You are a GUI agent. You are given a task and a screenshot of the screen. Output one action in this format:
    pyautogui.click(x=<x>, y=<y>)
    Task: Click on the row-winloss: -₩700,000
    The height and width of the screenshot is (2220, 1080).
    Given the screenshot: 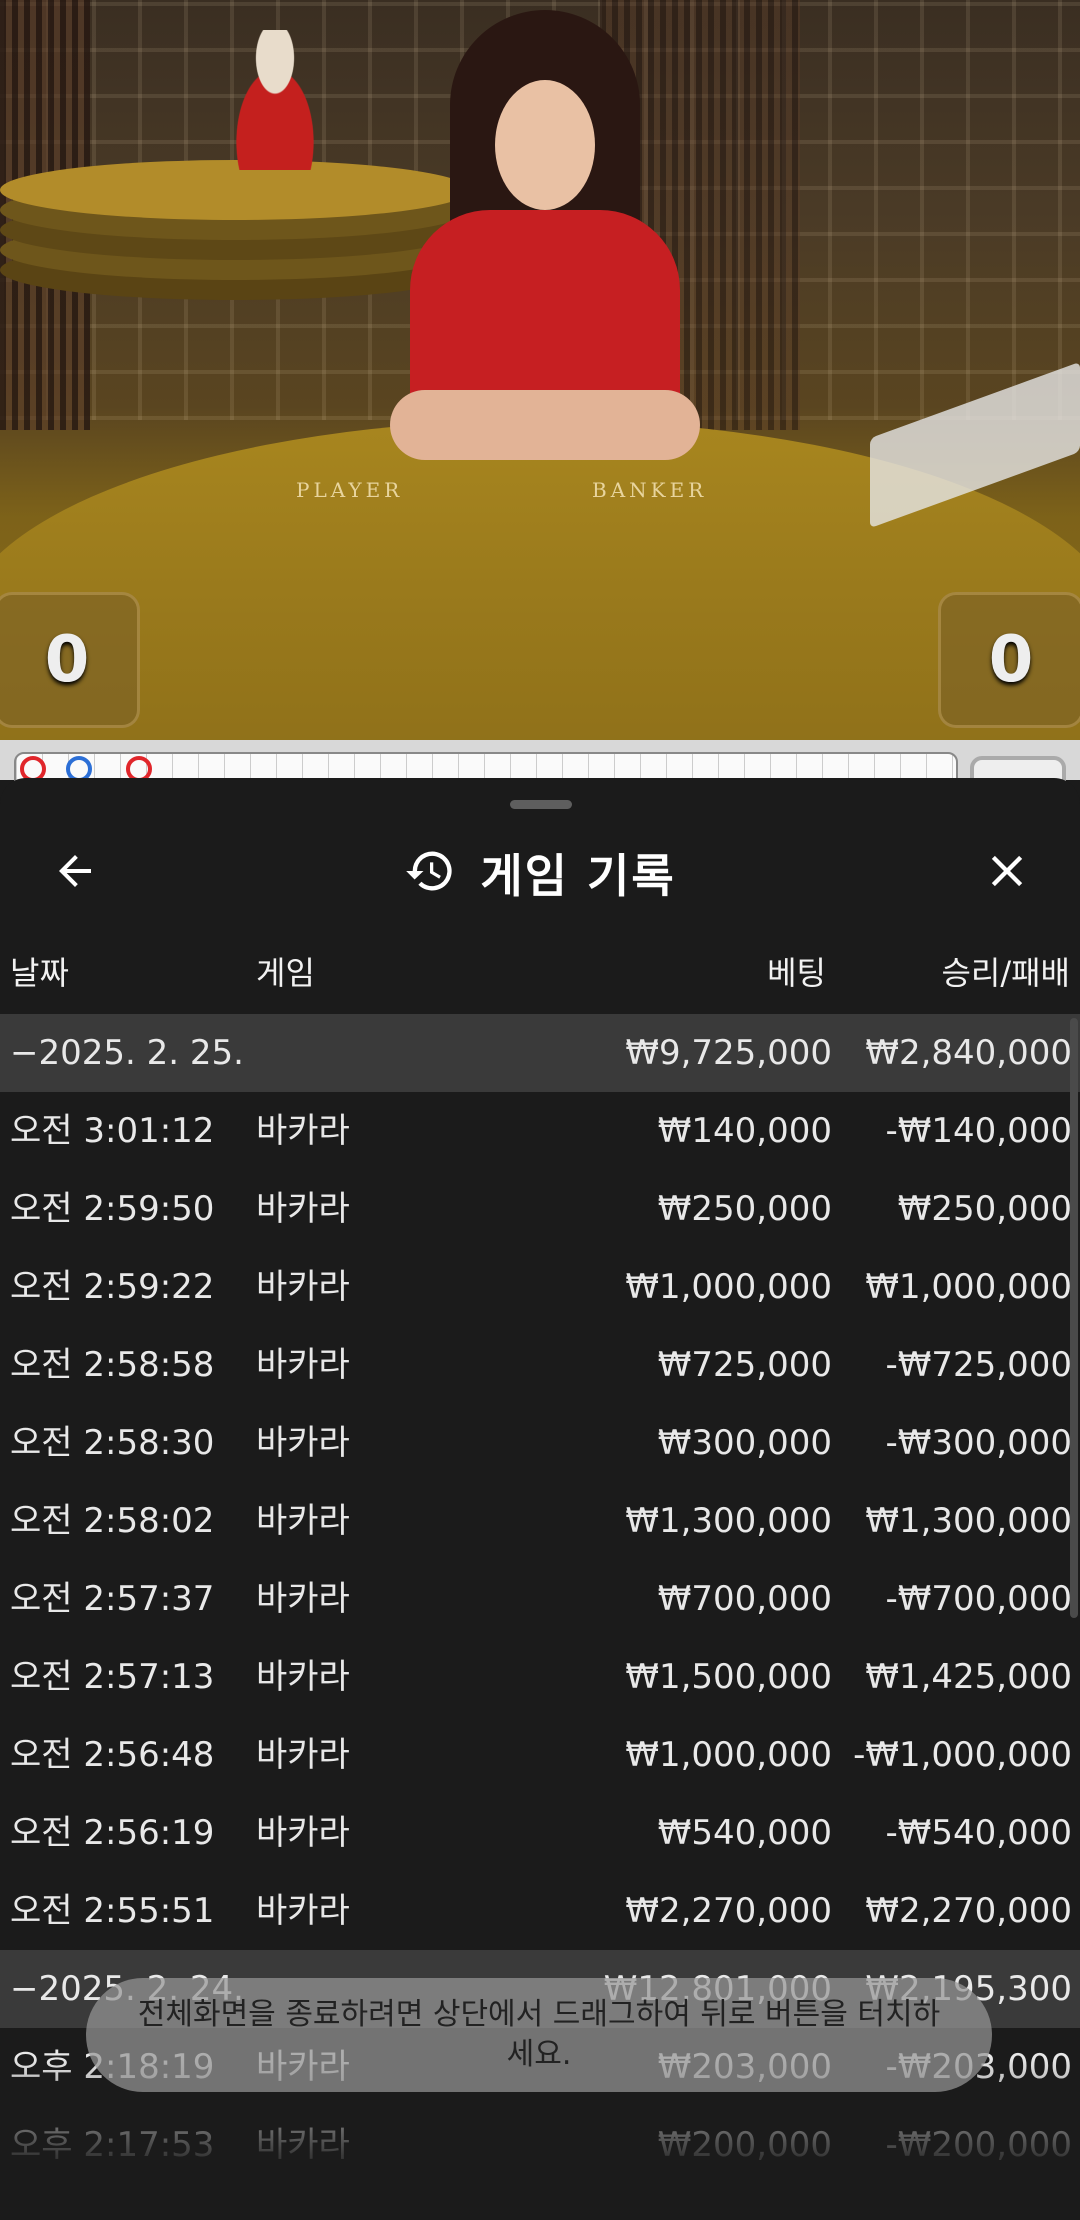 What is the action you would take?
    pyautogui.click(x=979, y=1599)
    